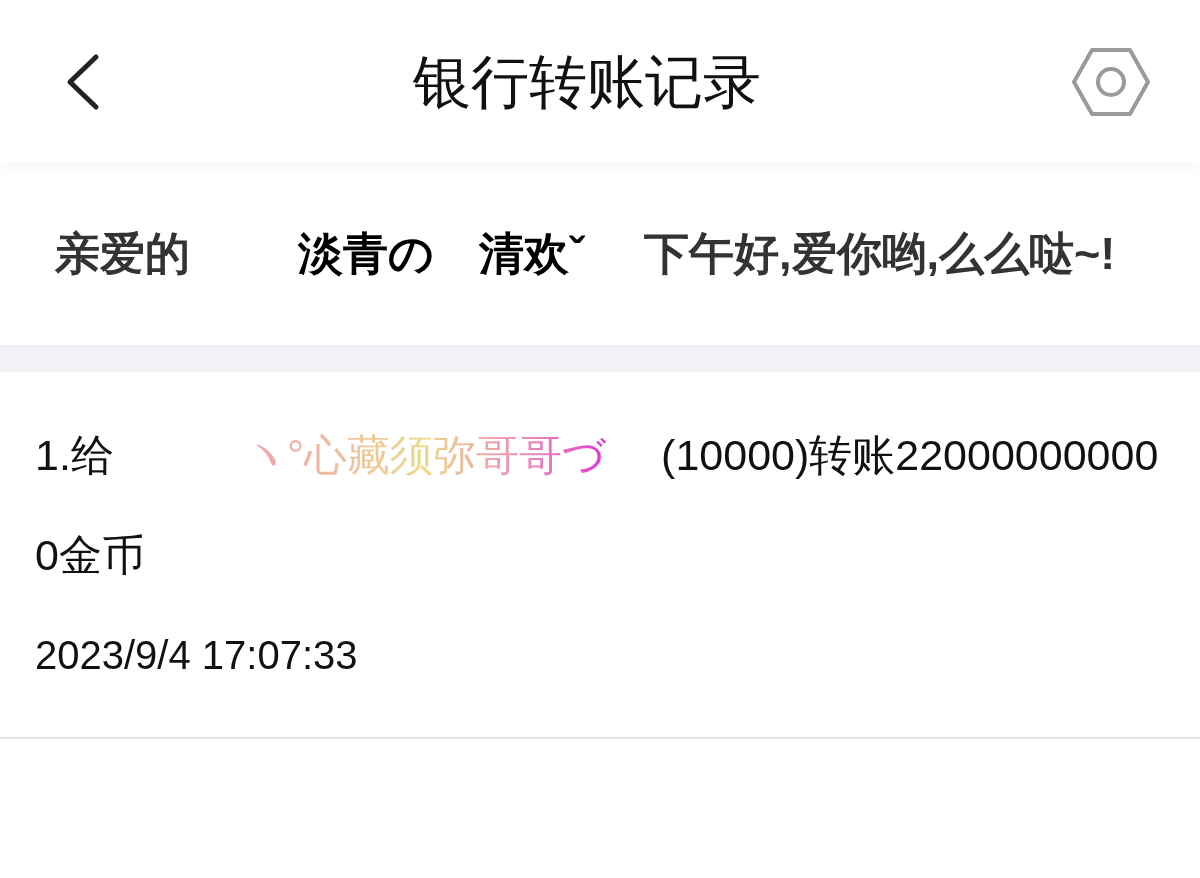 This screenshot has width=1200, height=878. What do you see at coordinates (586, 254) in the screenshot?
I see `greeting-text: 亲爱的 淡青の 清欢ˇ 下午好,爱你哟,么么哒~!` at bounding box center [586, 254].